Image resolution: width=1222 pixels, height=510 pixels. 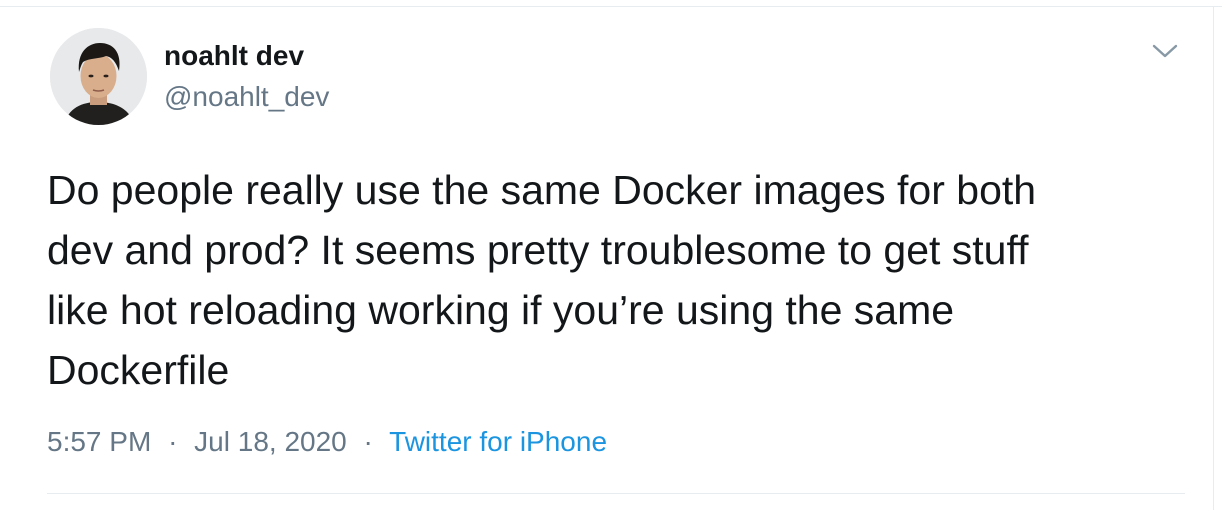 What do you see at coordinates (270, 441) in the screenshot?
I see `tweet-date: Jul 18, 2020` at bounding box center [270, 441].